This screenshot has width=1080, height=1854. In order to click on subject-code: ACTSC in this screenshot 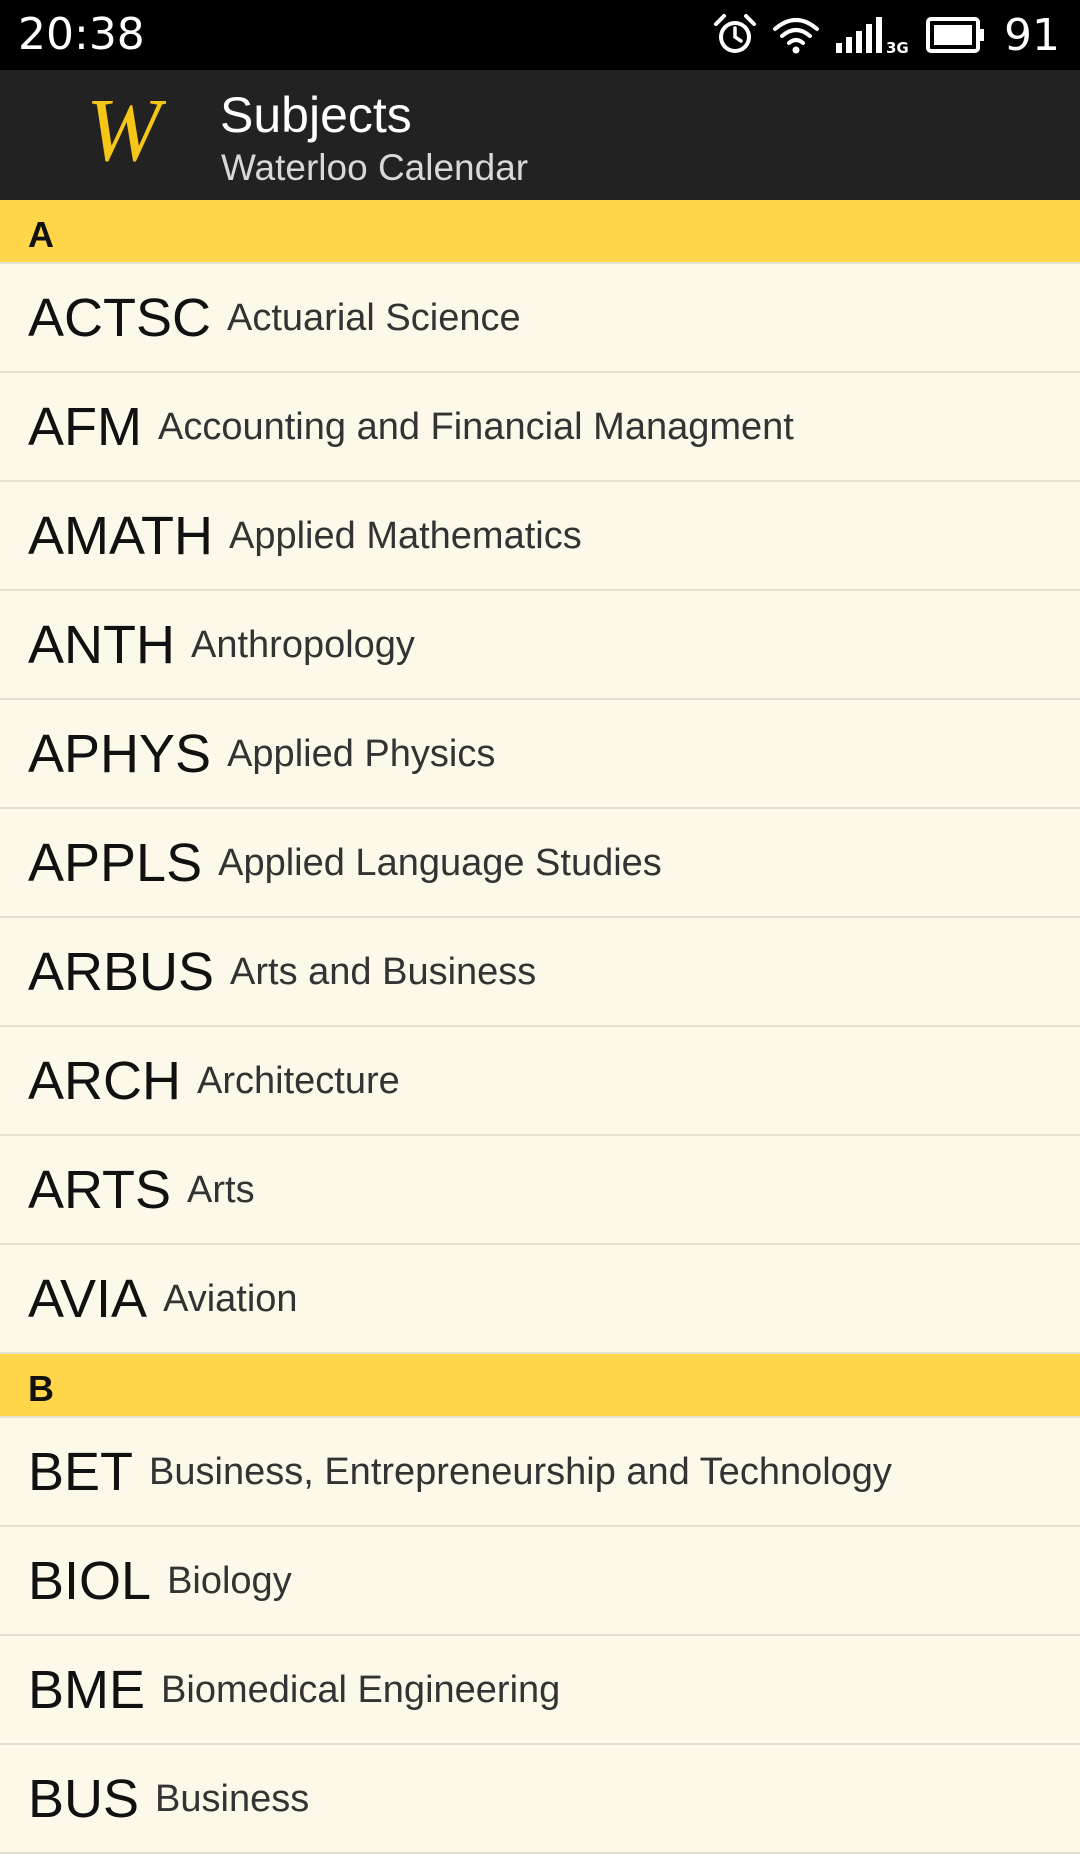, I will do `click(120, 317)`.